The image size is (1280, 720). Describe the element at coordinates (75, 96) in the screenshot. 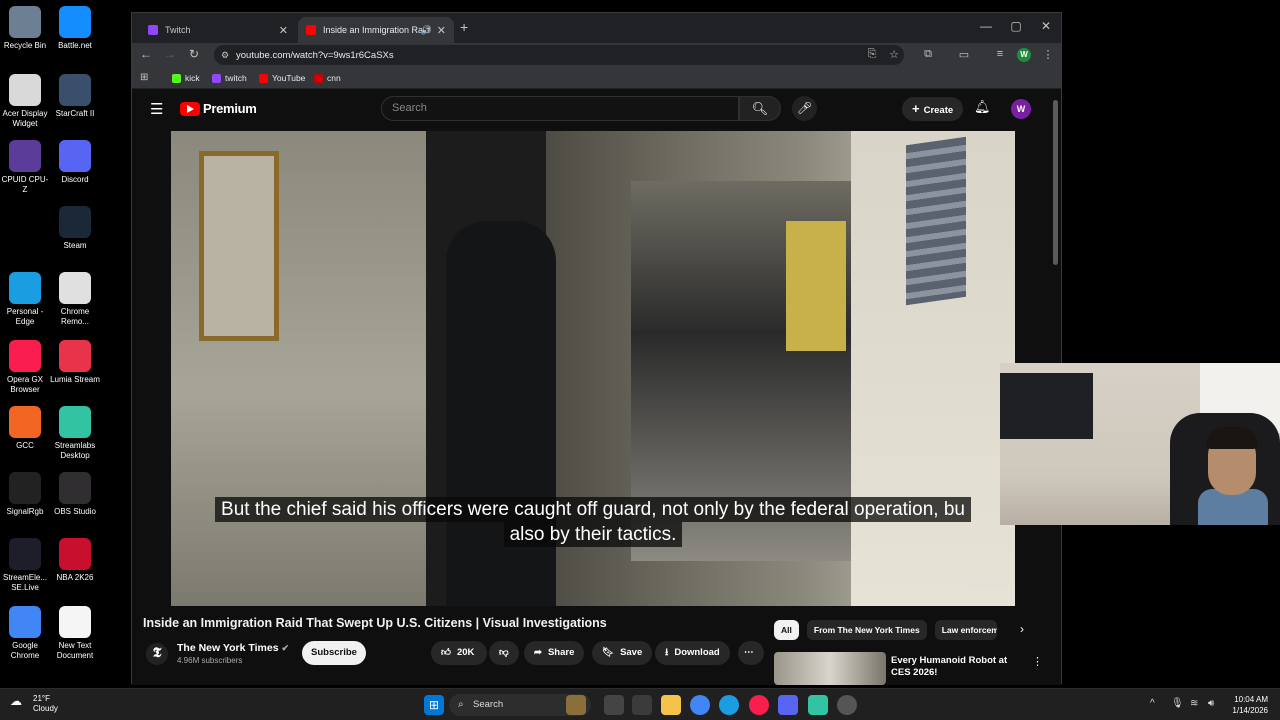

I see `desktop-shortcut: StarCraft II` at that location.